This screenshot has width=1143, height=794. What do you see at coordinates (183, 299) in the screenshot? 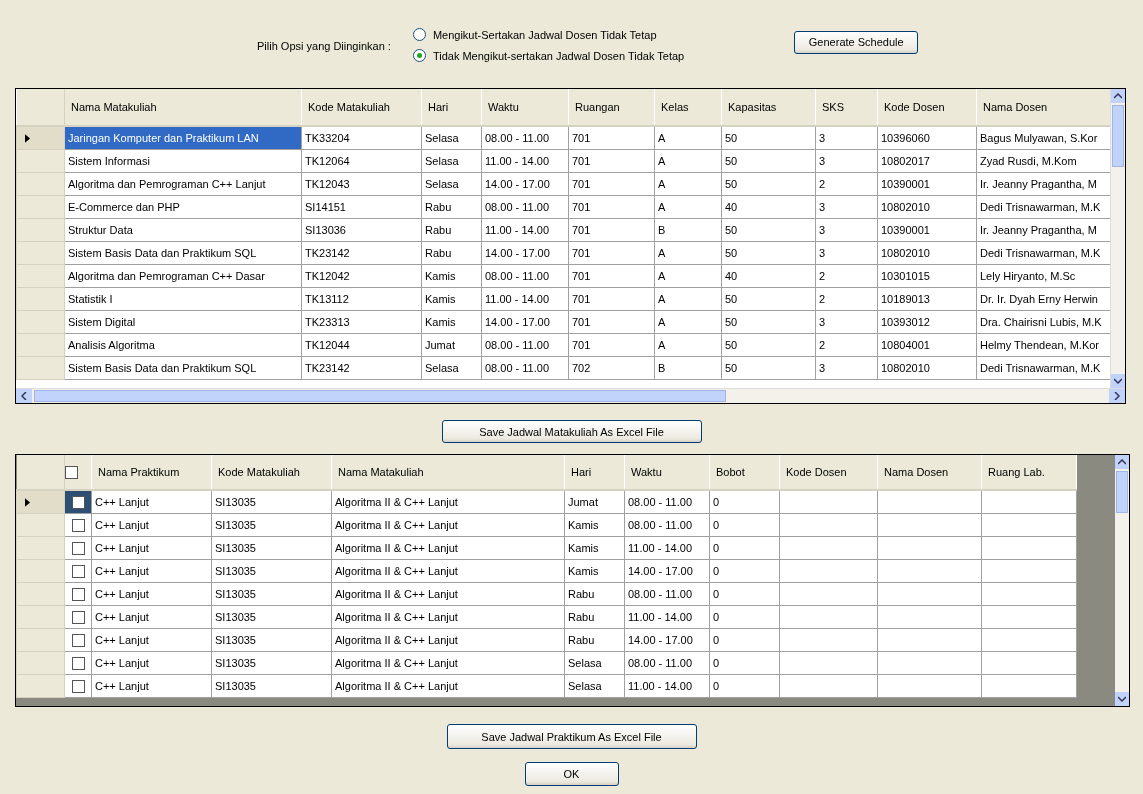
I see `table-cell: Statistik I` at bounding box center [183, 299].